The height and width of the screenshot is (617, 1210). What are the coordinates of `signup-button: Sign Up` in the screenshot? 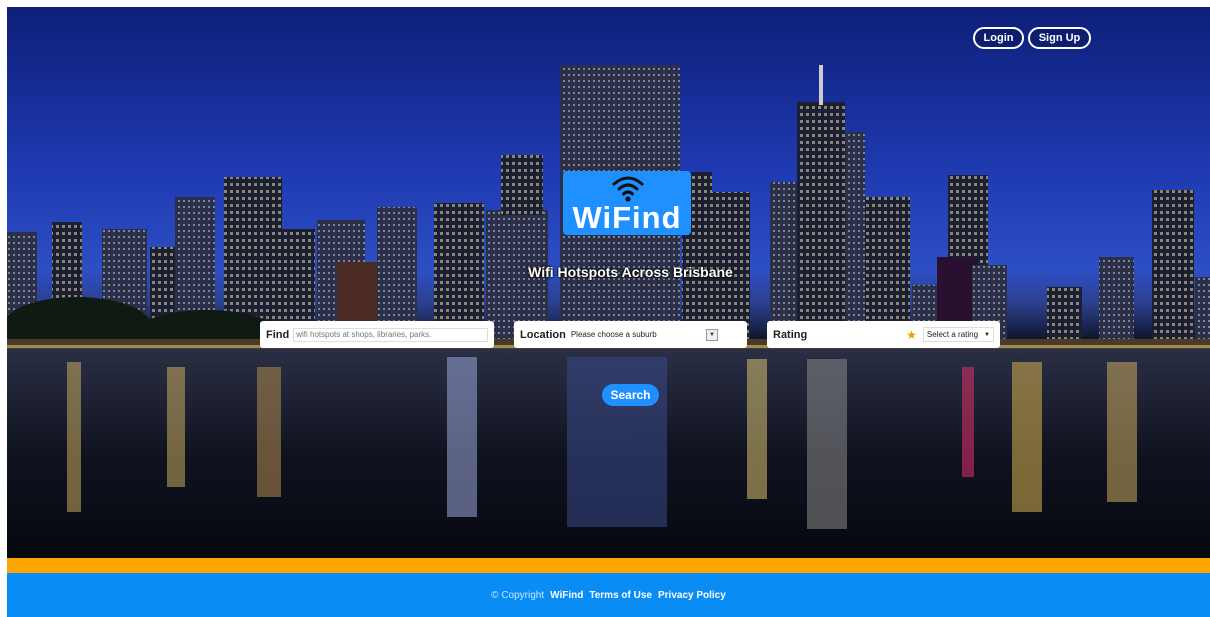 It's located at (1059, 38).